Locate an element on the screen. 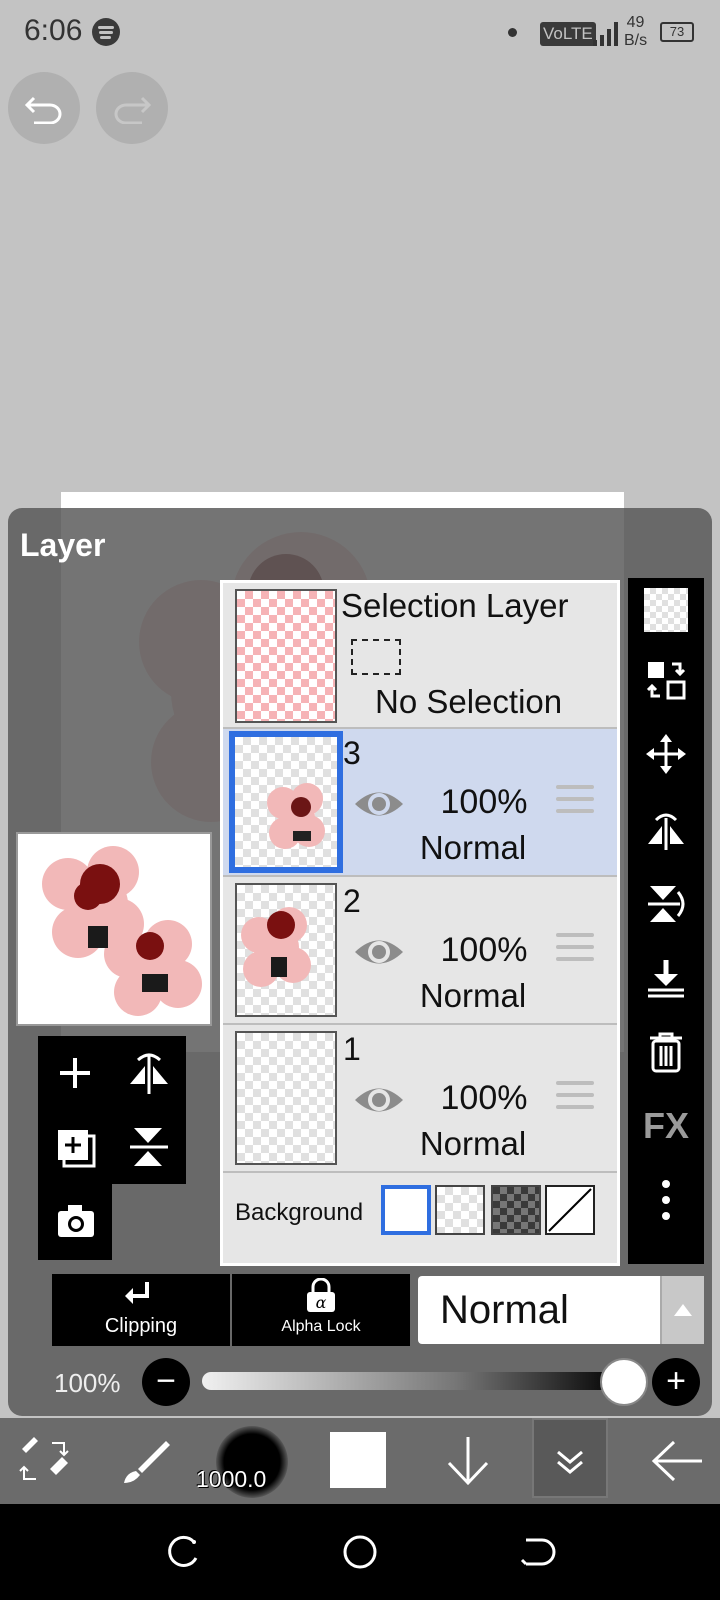 This screenshot has height=1600, width=720. rotate-flip-icon is located at coordinates (149, 1147).